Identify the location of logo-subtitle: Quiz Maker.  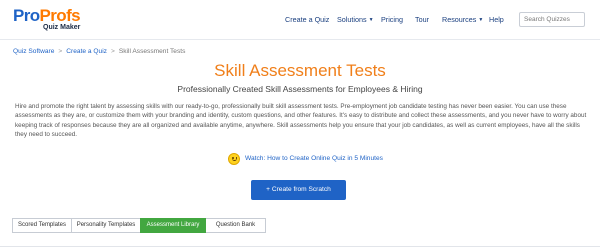
(62, 27).